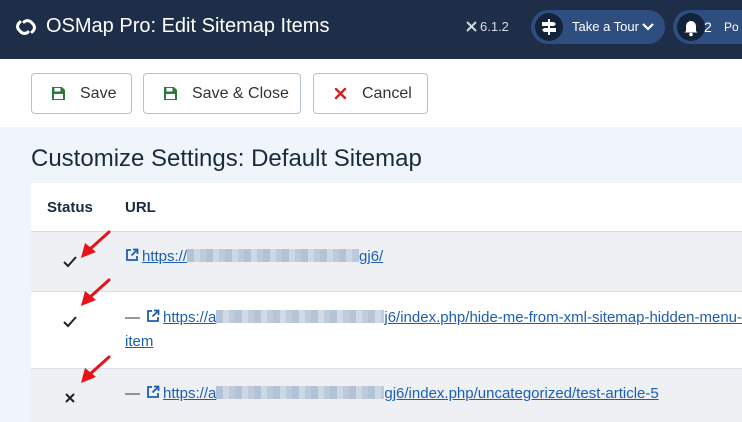  I want to click on version-info: 6.1.2, so click(487, 26).